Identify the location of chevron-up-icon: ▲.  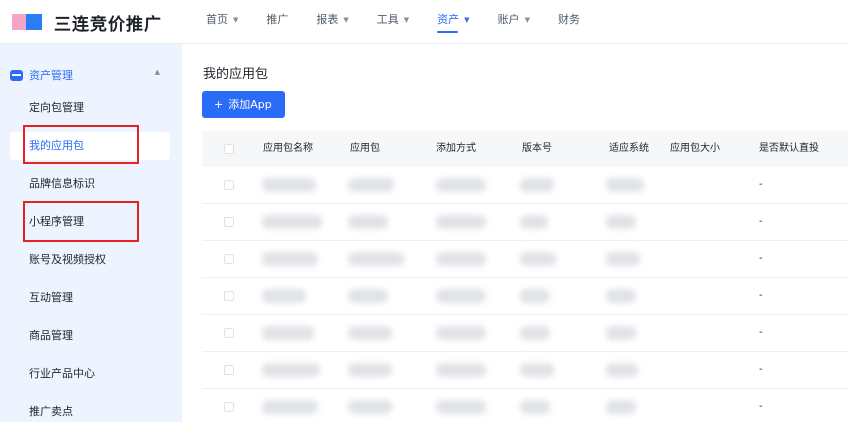
(157, 72).